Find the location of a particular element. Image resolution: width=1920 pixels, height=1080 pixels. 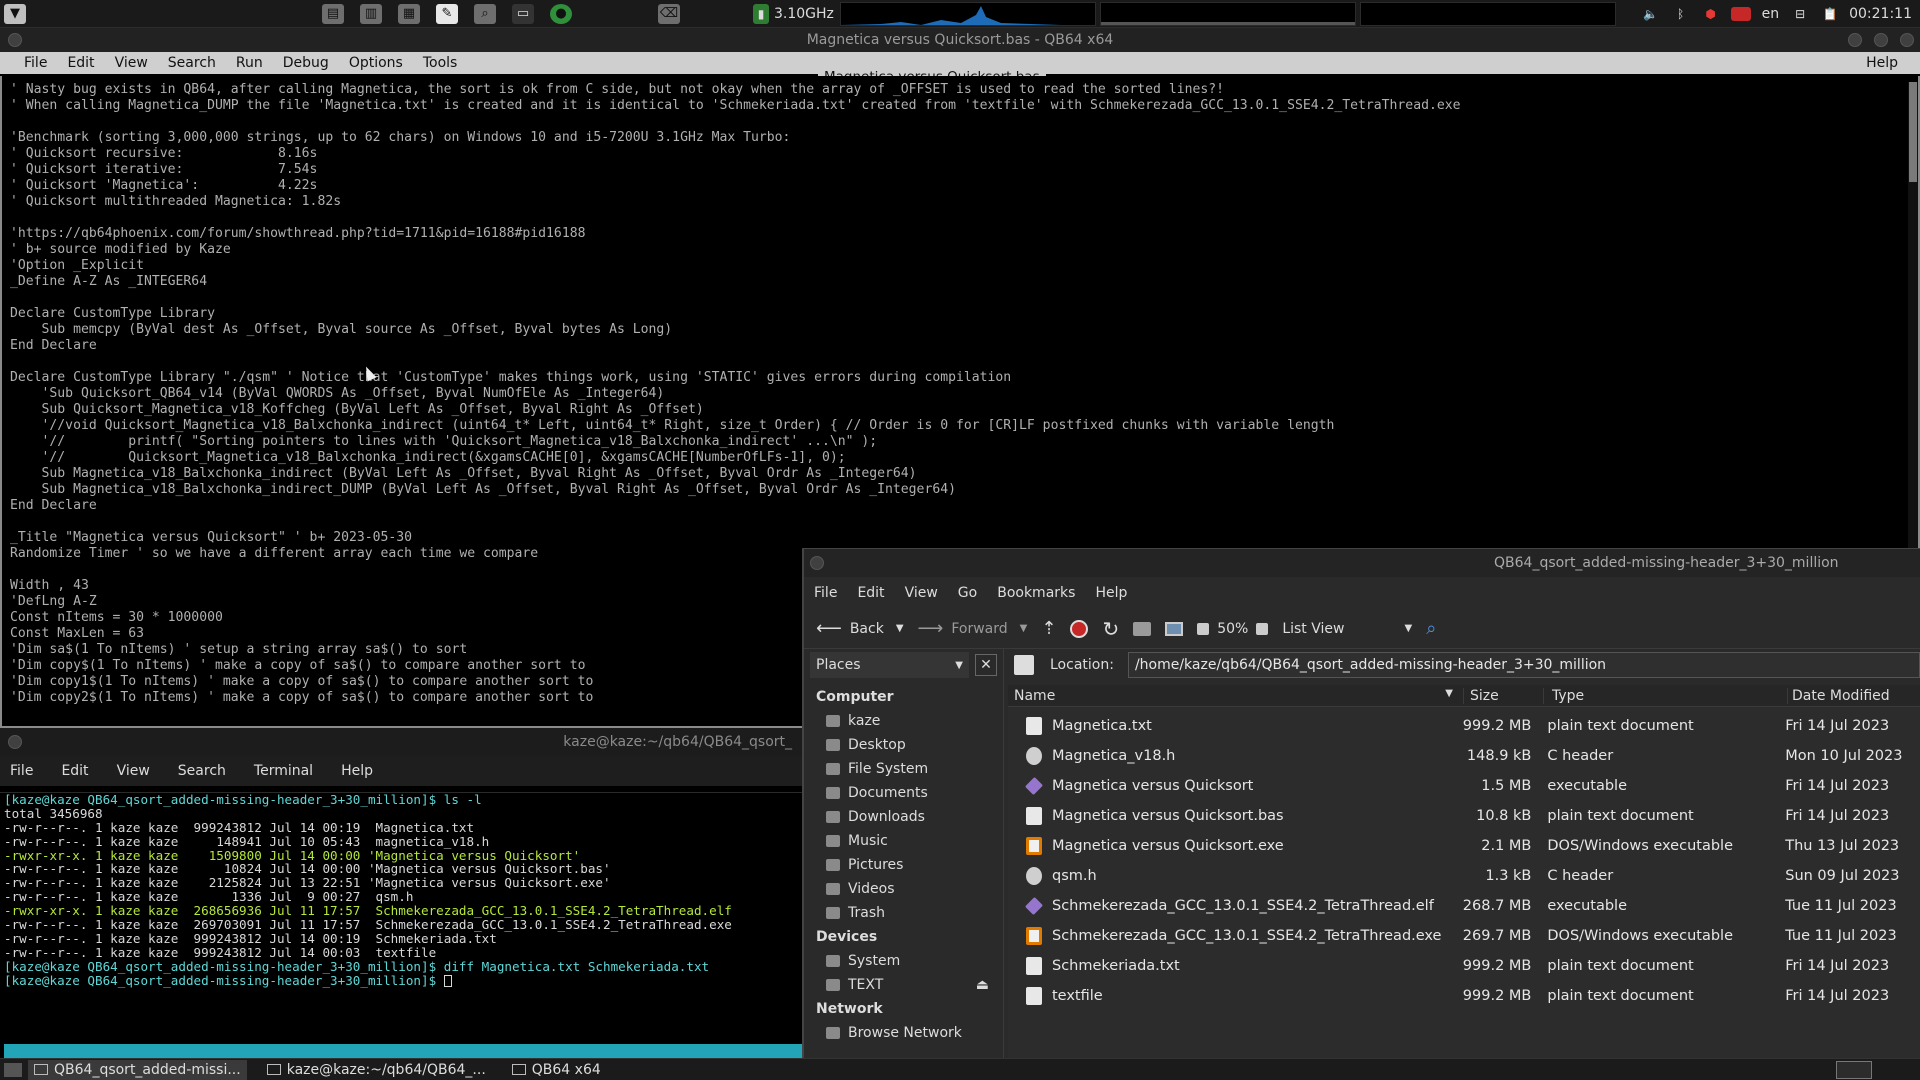

column-name: Name ▼ is located at coordinates (1236, 695).